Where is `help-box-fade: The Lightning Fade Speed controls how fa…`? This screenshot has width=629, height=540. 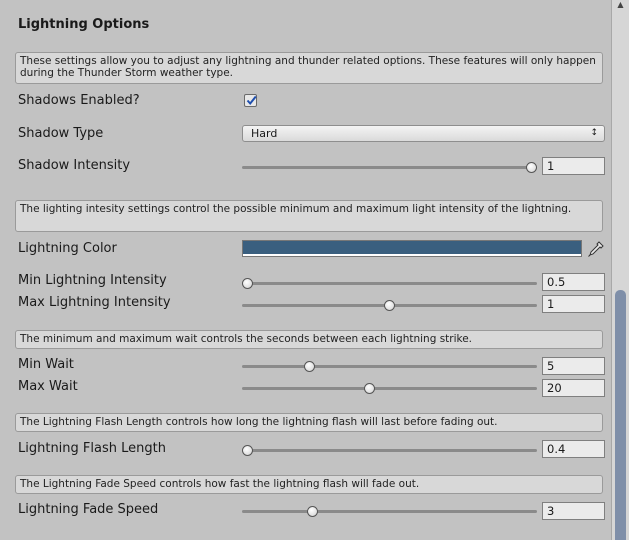
help-box-fade: The Lightning Fade Speed controls how fa… is located at coordinates (309, 484).